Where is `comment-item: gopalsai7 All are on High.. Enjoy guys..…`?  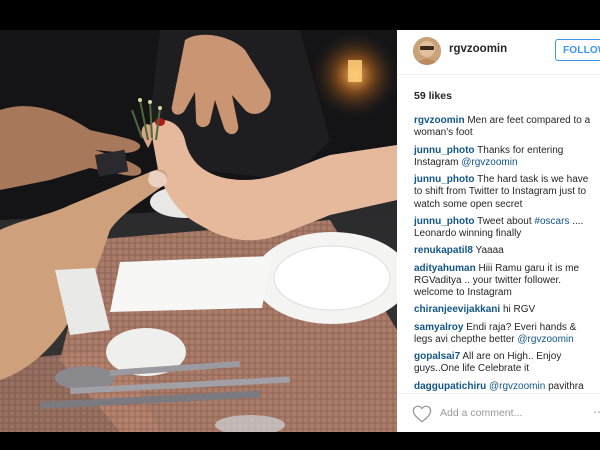
comment-item: gopalsai7 All are on High.. Enjoy guys..… is located at coordinates (505, 363).